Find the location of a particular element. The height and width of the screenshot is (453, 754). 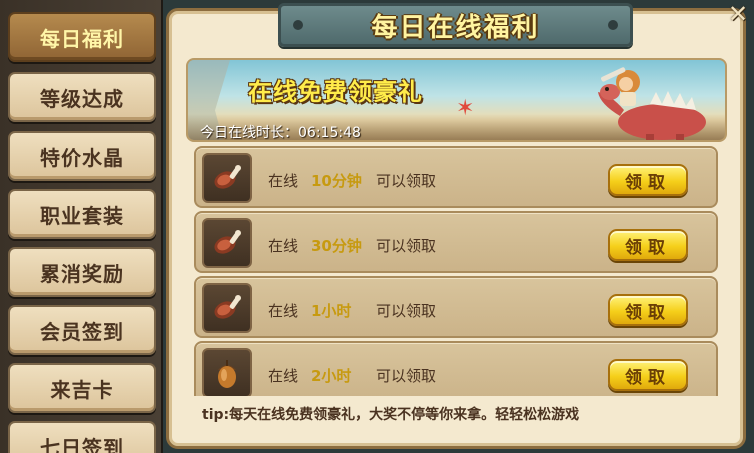

tip-text: tip:每天在线免费领豪礼，大奖不停等你来拿。轻轻松松游戏 is located at coordinates (391, 415).